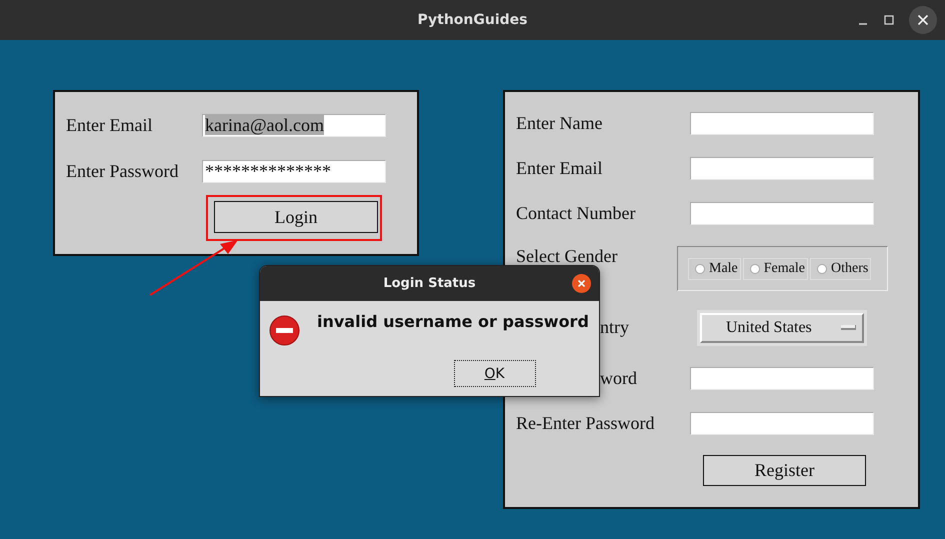 This screenshot has width=945, height=539. I want to click on register-button: Register, so click(784, 470).